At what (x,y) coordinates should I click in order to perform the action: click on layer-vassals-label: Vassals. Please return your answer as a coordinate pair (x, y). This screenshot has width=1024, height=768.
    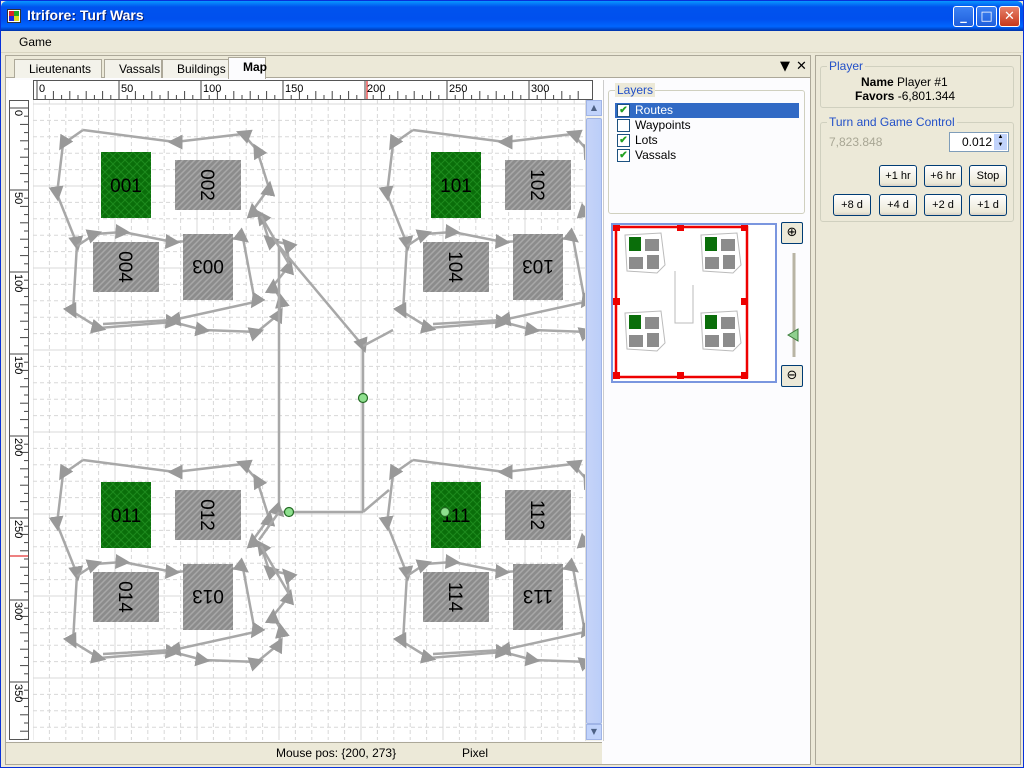
    Looking at the image, I should click on (656, 155).